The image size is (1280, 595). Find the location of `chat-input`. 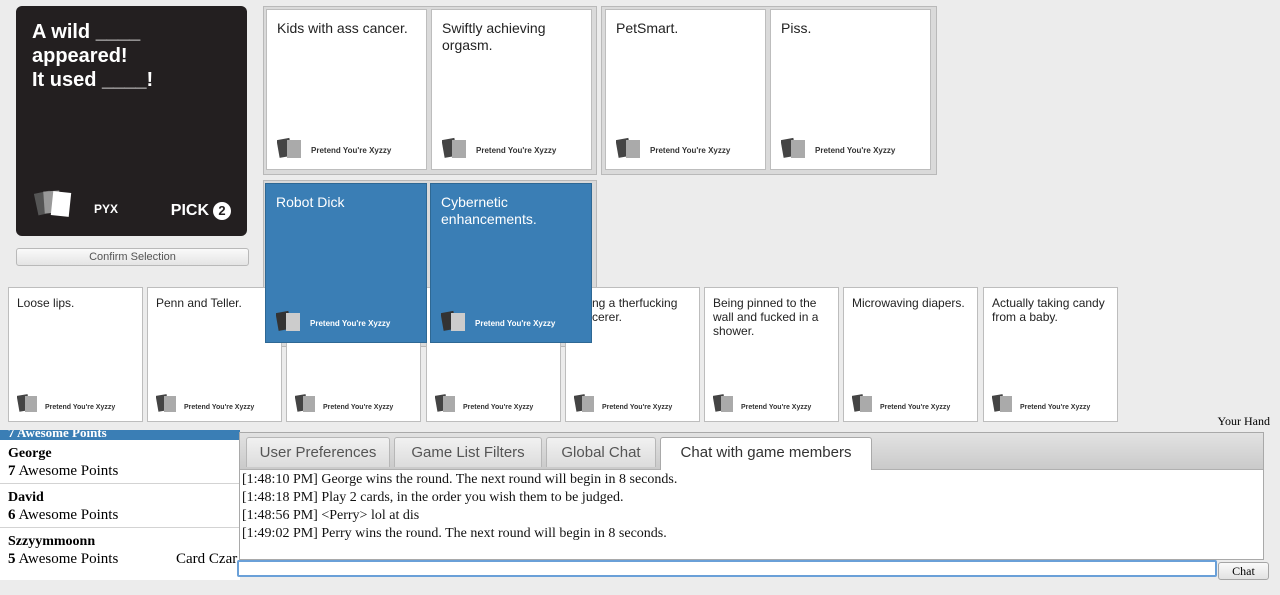

chat-input is located at coordinates (727, 568).